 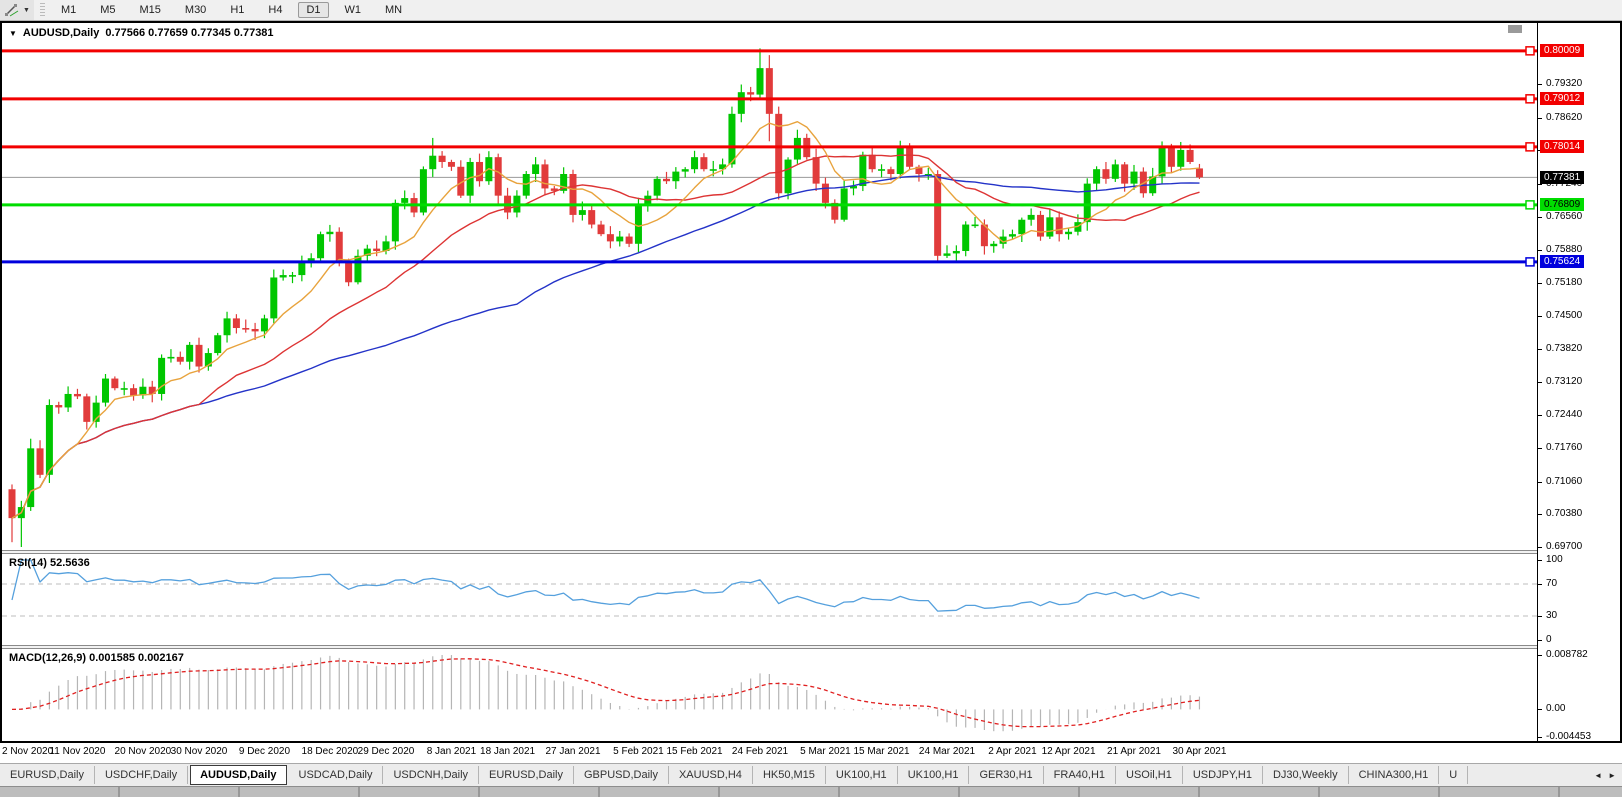 What do you see at coordinates (1068, 751) in the screenshot?
I see `date-tick-label: 12 Apr 2021` at bounding box center [1068, 751].